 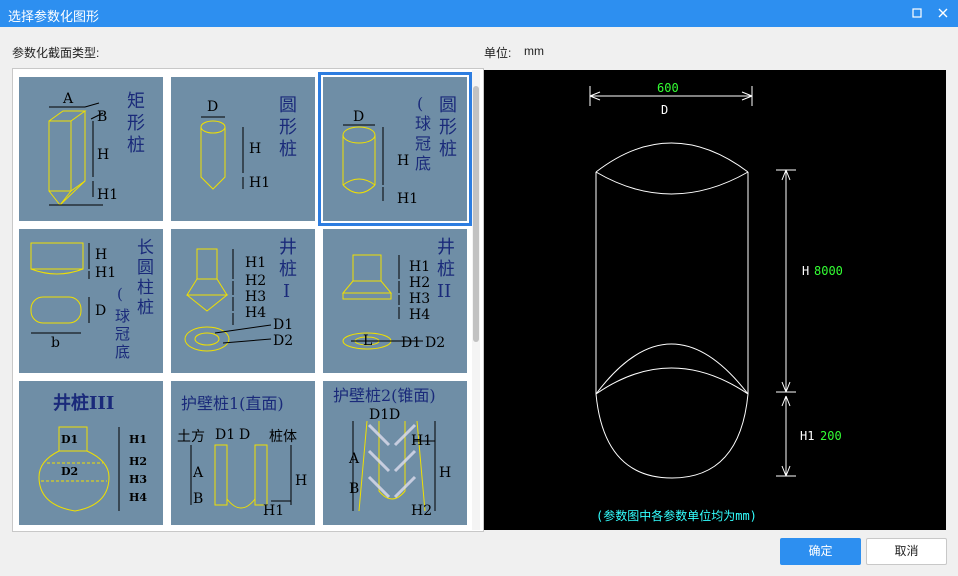 What do you see at coordinates (288, 247) in the screenshot?
I see `tile5-title-1: 井` at bounding box center [288, 247].